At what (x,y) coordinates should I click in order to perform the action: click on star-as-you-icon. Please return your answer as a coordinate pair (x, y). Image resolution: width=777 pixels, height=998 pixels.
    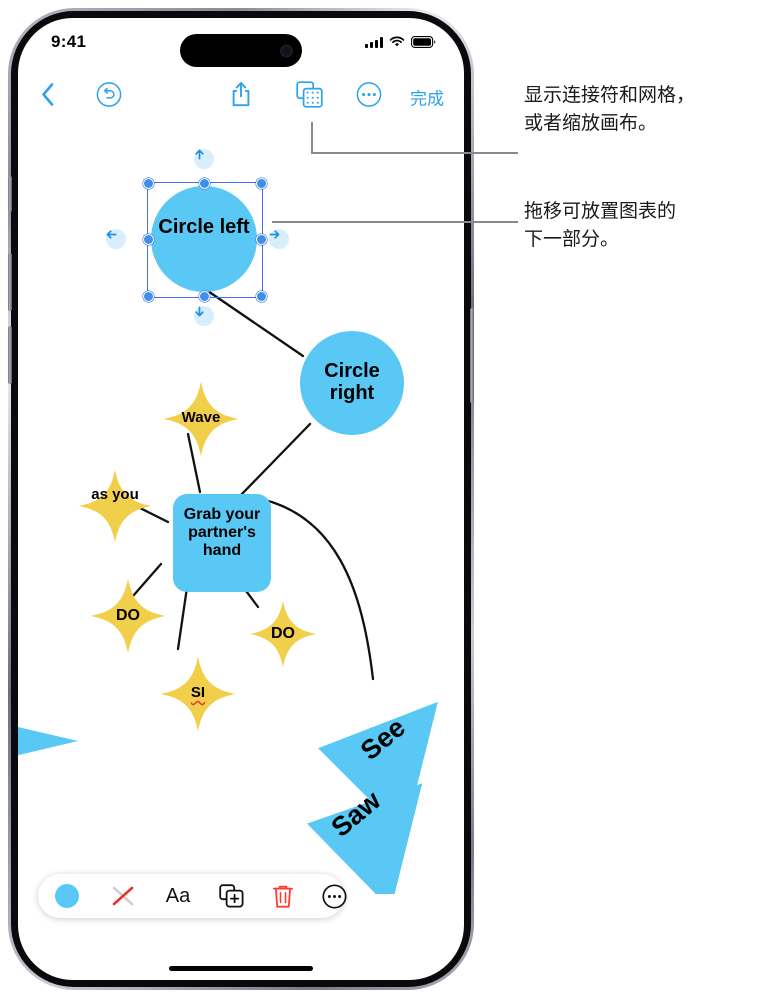
    Looking at the image, I should click on (115, 506).